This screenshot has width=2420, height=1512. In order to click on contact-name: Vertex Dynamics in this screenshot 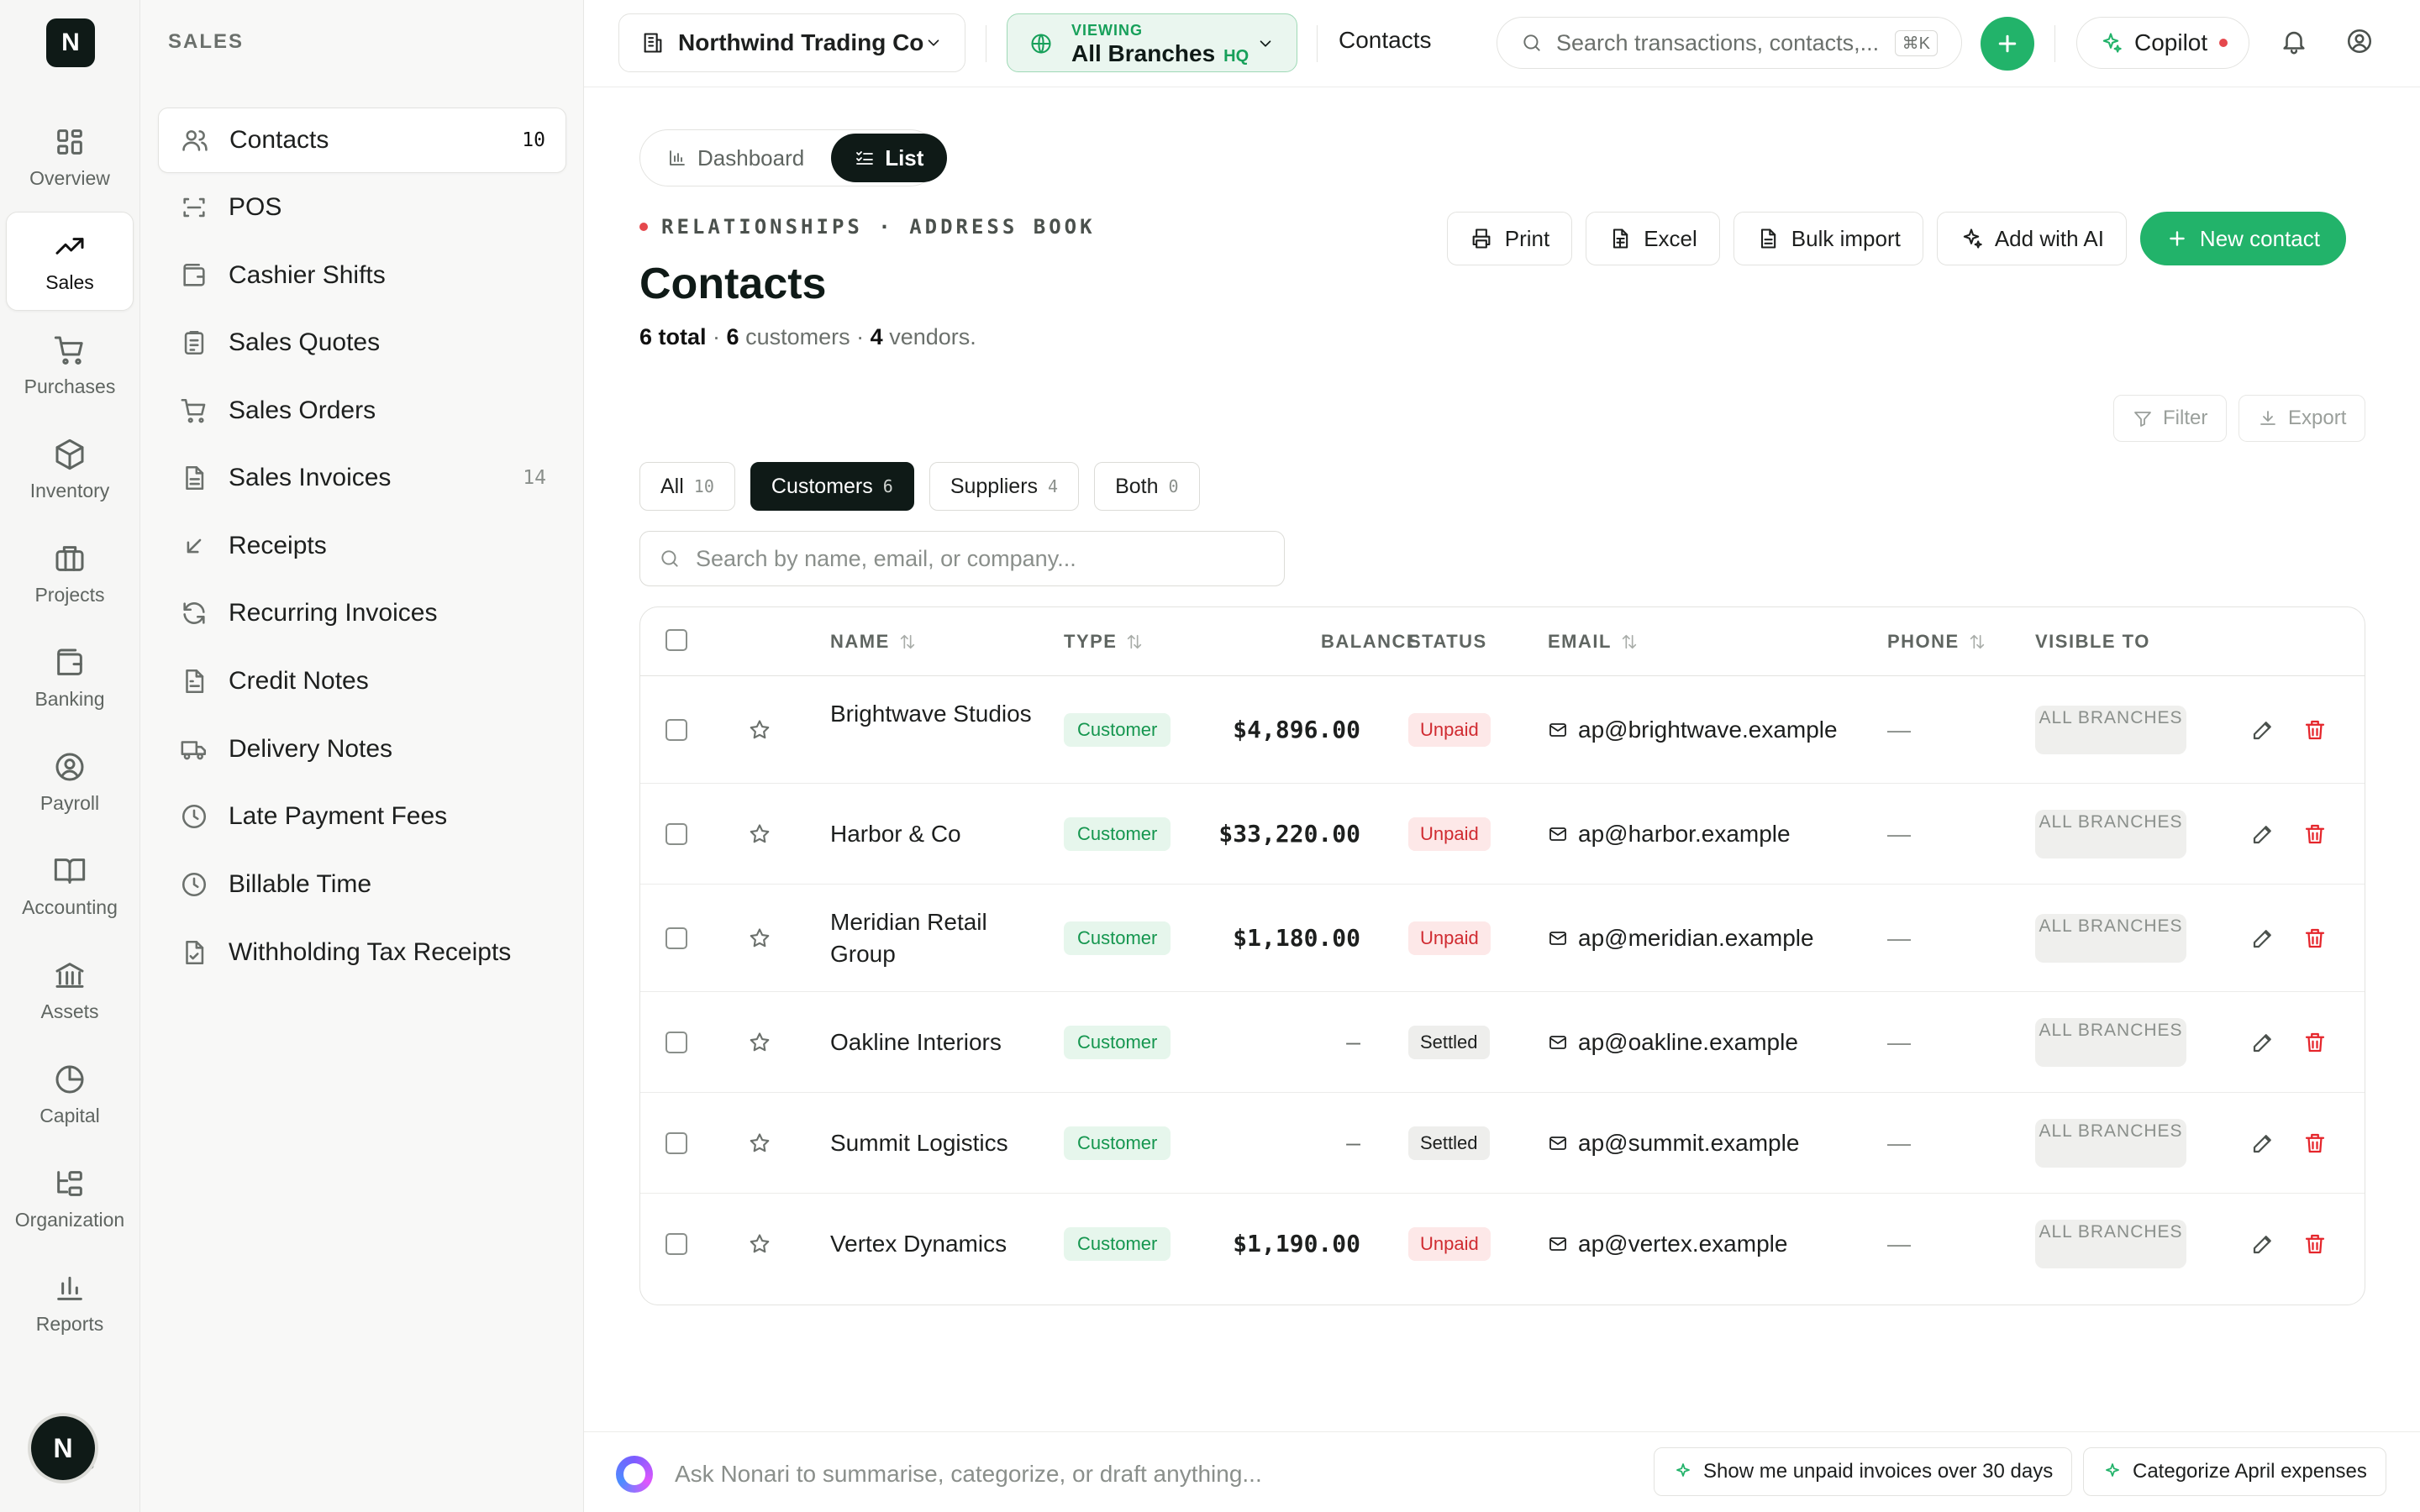, I will do `click(931, 1244)`.